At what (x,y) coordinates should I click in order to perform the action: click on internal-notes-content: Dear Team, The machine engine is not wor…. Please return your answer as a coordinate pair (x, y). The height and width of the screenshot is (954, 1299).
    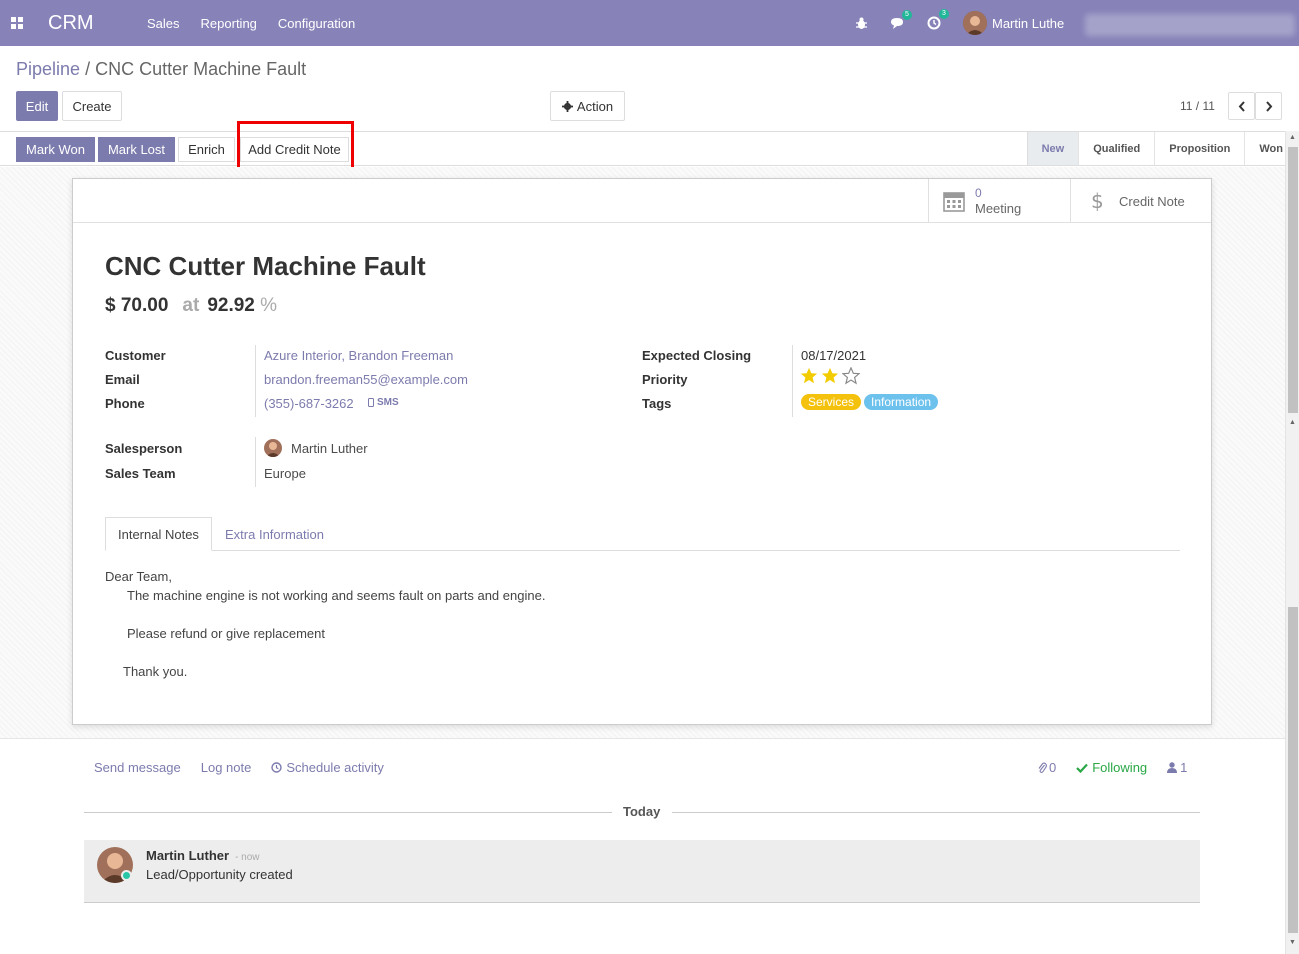
    Looking at the image, I should click on (325, 624).